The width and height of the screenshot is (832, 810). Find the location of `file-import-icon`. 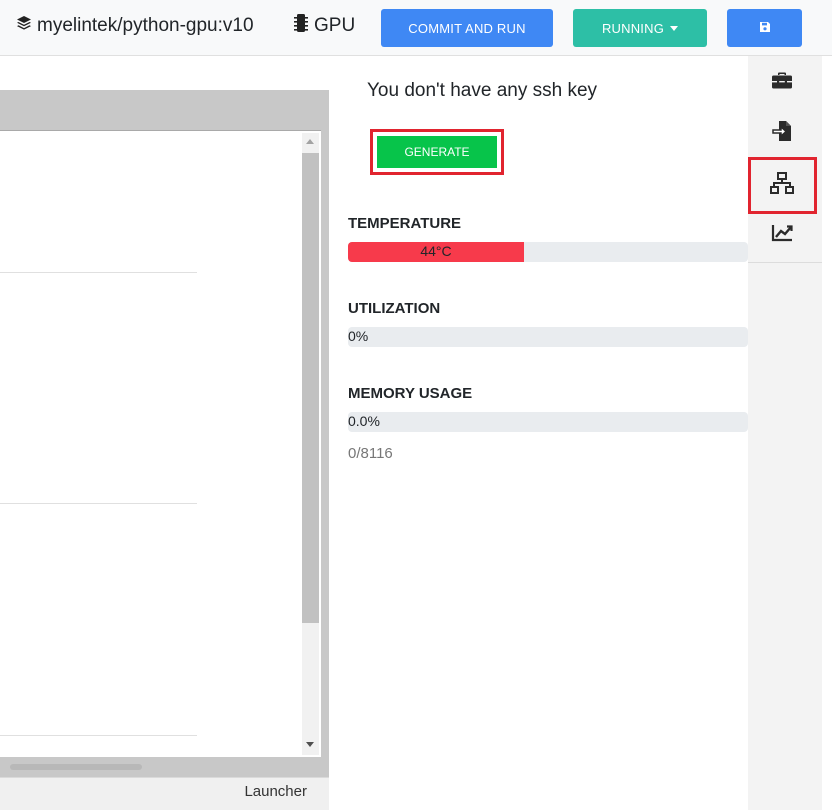

file-import-icon is located at coordinates (782, 133).